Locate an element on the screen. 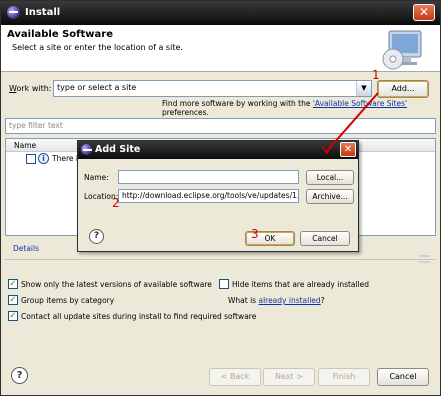 The height and width of the screenshot is (396, 441). annotation-step-2: 2 is located at coordinates (116, 203).